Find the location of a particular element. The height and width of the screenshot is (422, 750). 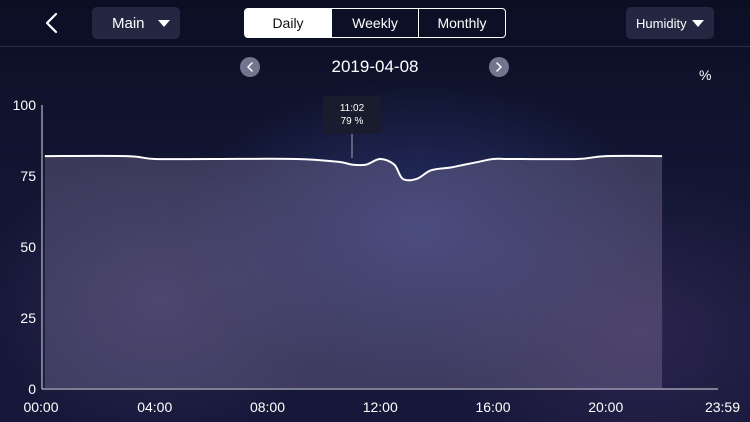

y-tick-label: 100 is located at coordinates (25, 105).